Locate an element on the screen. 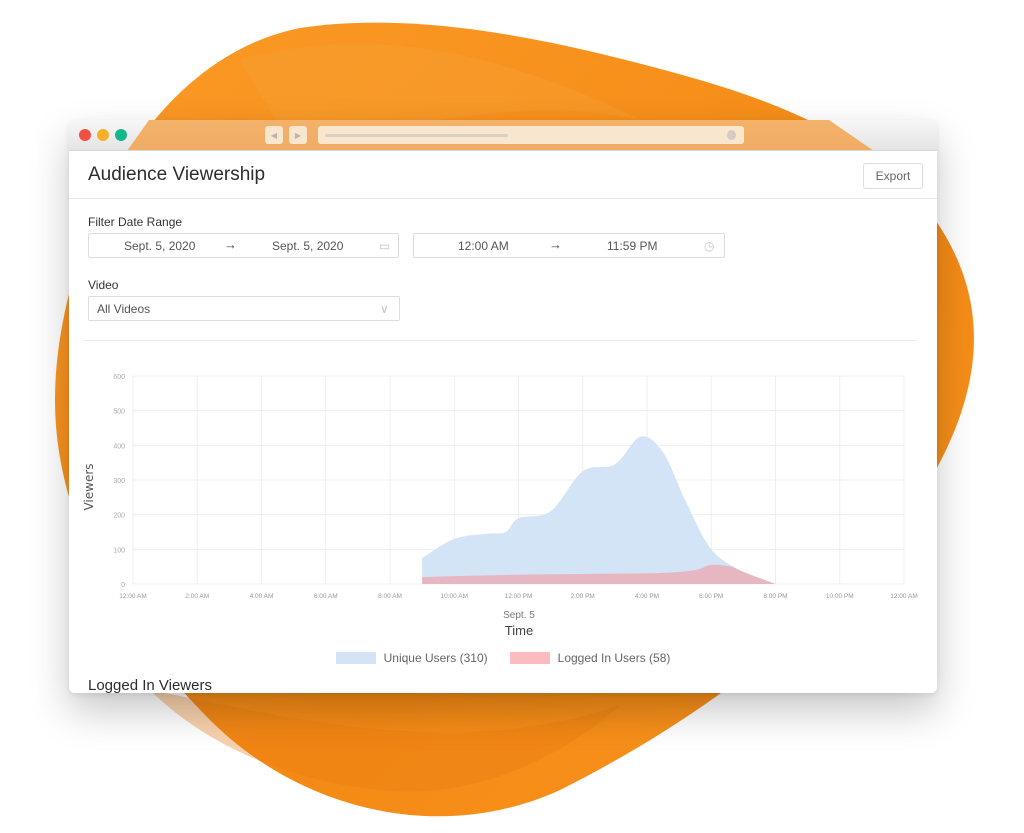 The image size is (1024, 833). x-tick-label: 4:00 AM is located at coordinates (262, 596).